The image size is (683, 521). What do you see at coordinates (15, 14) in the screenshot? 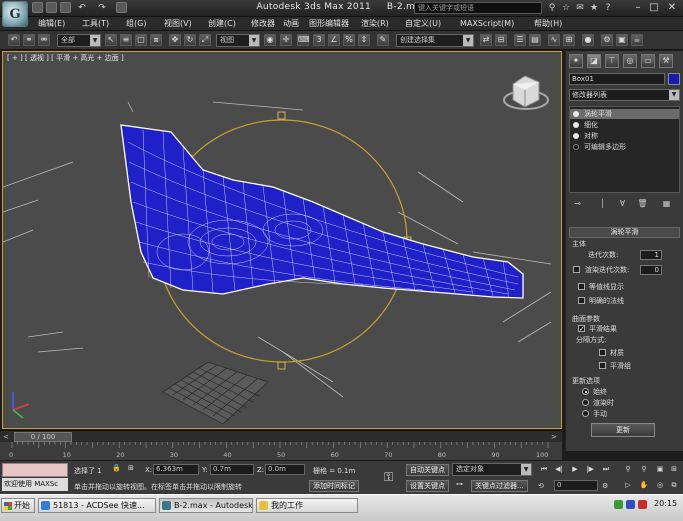
I see `application-menu-button: G` at bounding box center [15, 14].